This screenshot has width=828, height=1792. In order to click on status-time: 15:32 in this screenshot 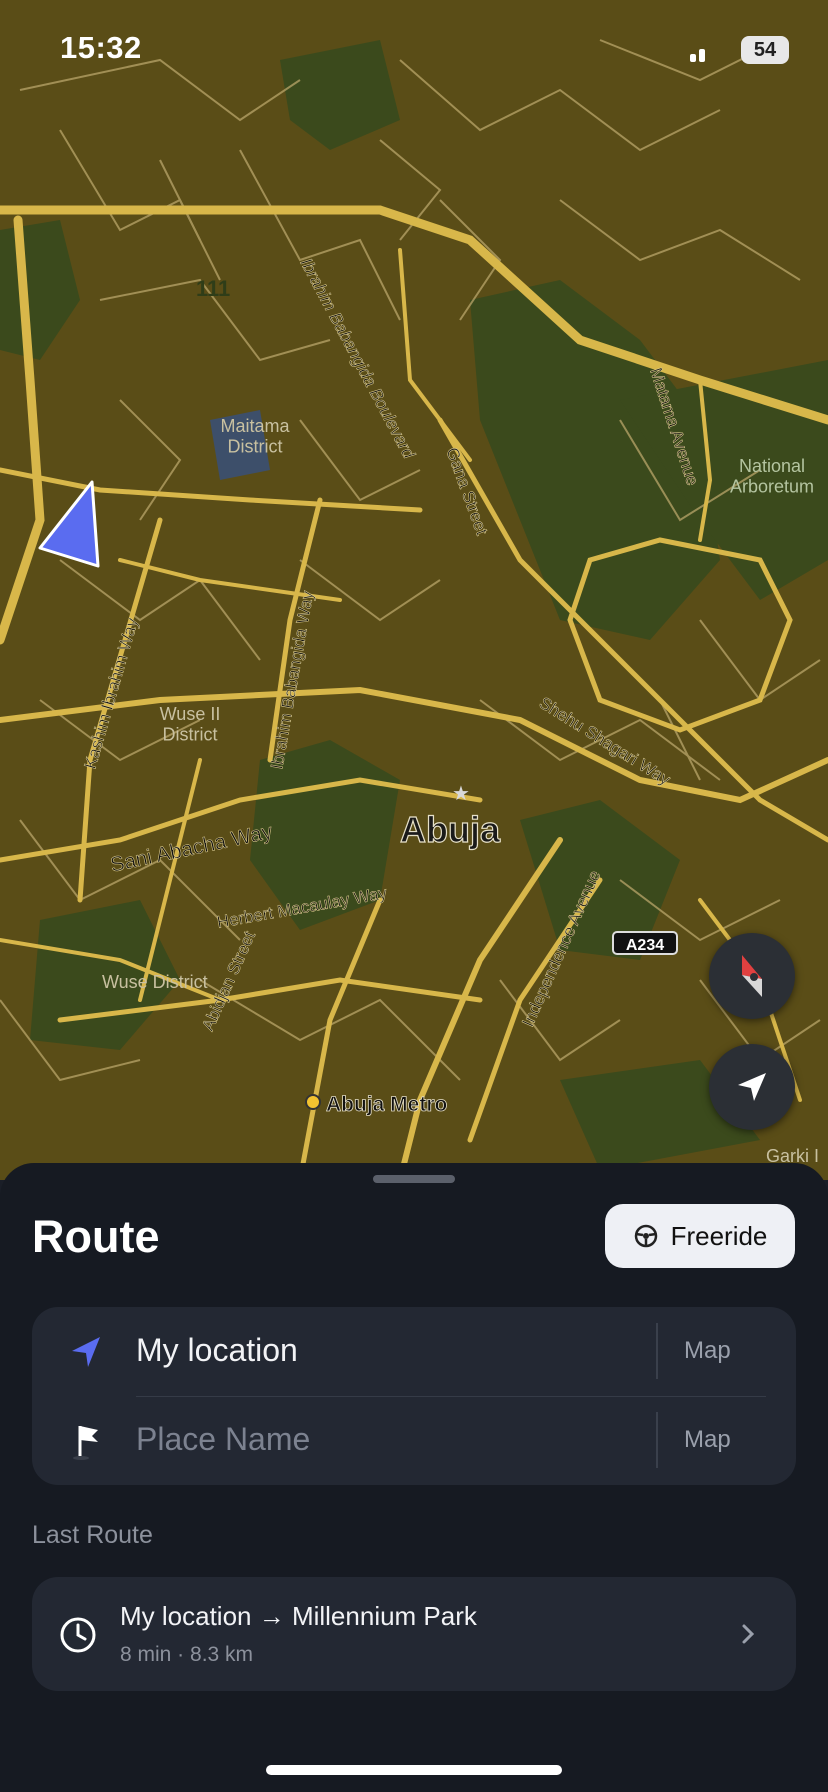, I will do `click(101, 47)`.